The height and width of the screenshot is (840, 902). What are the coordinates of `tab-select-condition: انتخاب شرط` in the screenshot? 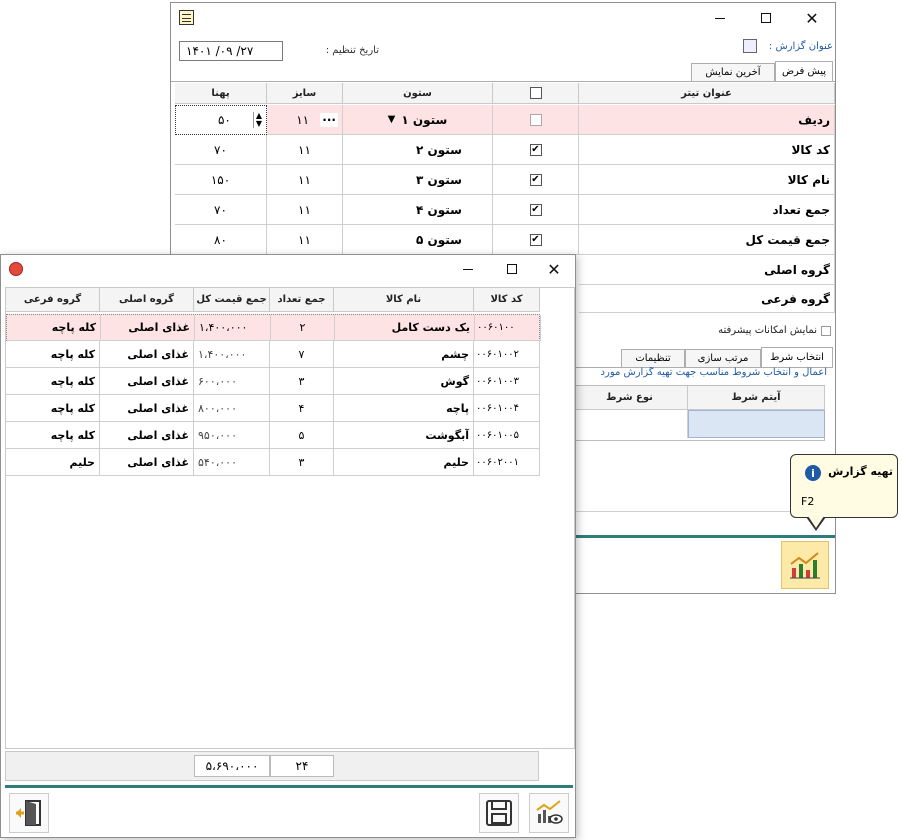 It's located at (797, 357).